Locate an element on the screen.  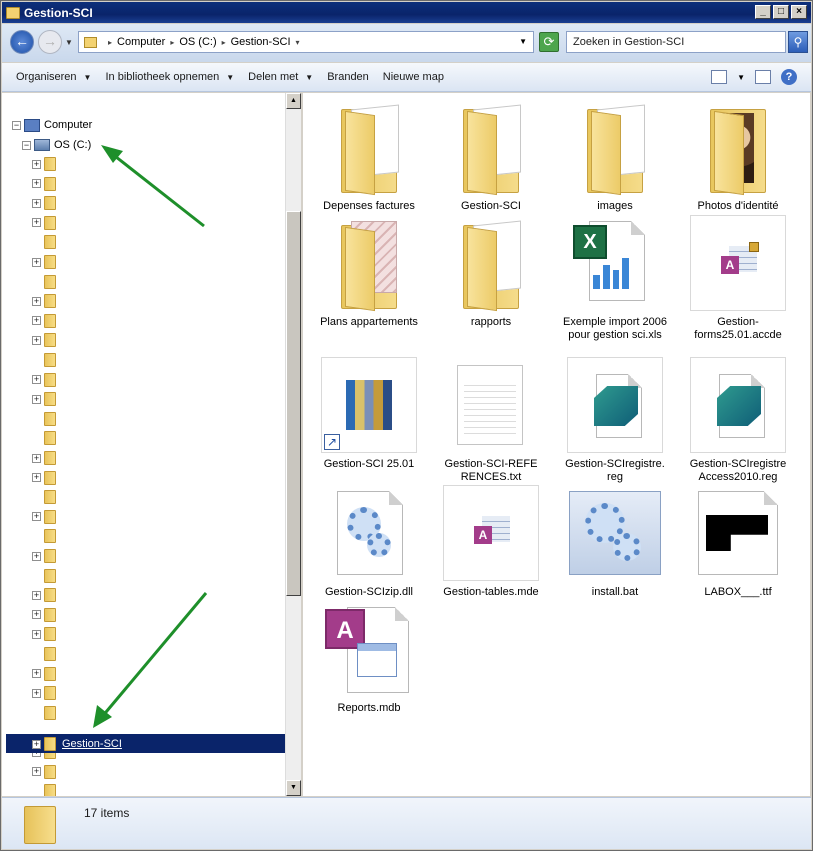
navigation-scrollbar: ▲ ▼ is located at coordinates (293, 444).